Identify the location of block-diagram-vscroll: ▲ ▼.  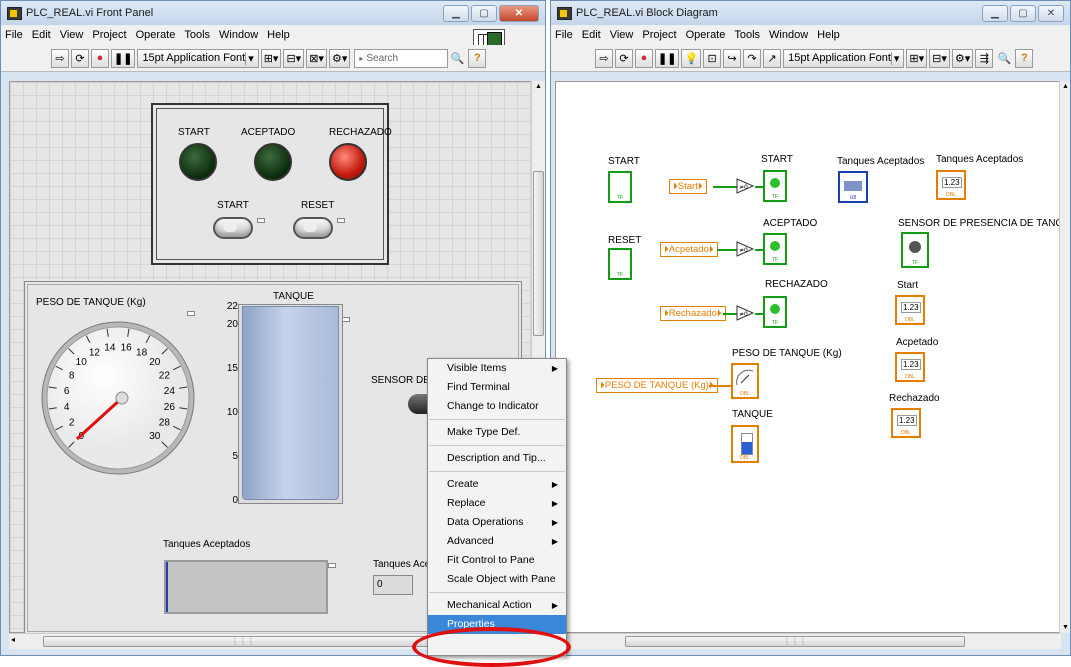
(1064, 357).